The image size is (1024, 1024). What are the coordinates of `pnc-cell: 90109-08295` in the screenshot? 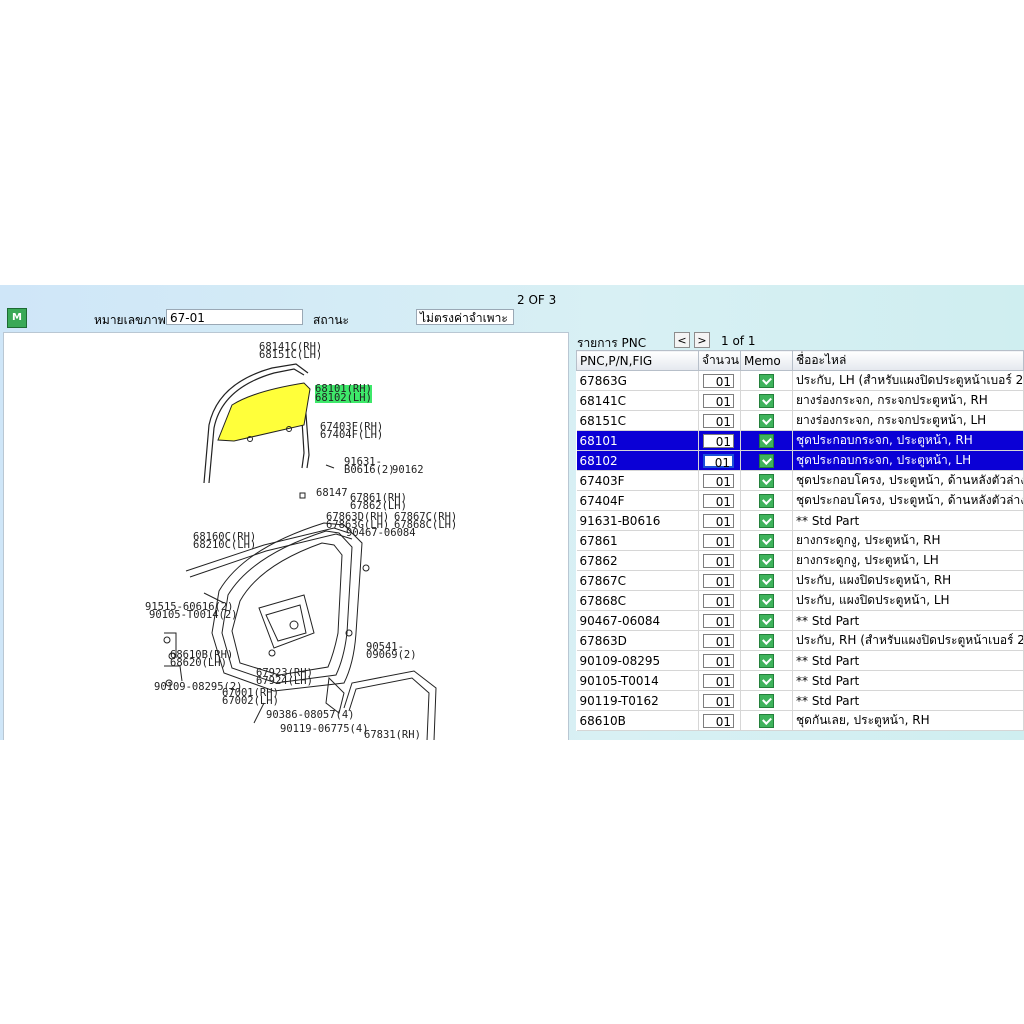 It's located at (637, 660).